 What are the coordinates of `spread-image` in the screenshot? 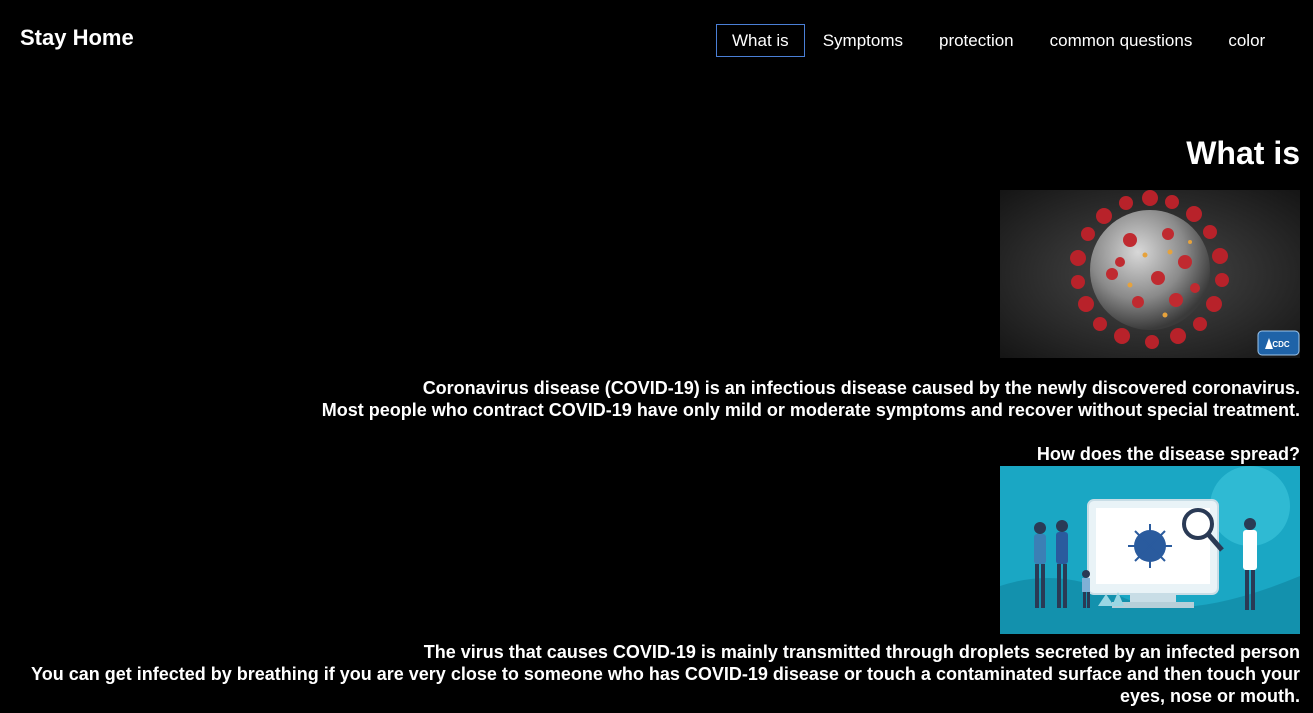 It's located at (1150, 550).